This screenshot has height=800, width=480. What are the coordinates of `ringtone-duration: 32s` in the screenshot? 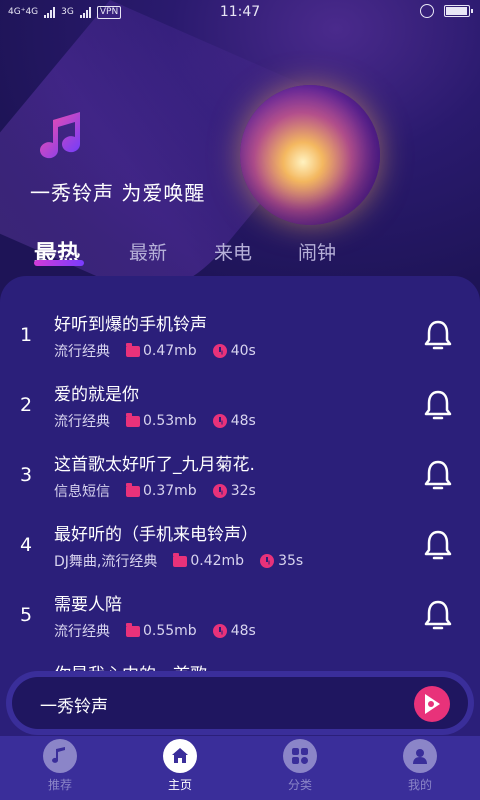 It's located at (234, 491).